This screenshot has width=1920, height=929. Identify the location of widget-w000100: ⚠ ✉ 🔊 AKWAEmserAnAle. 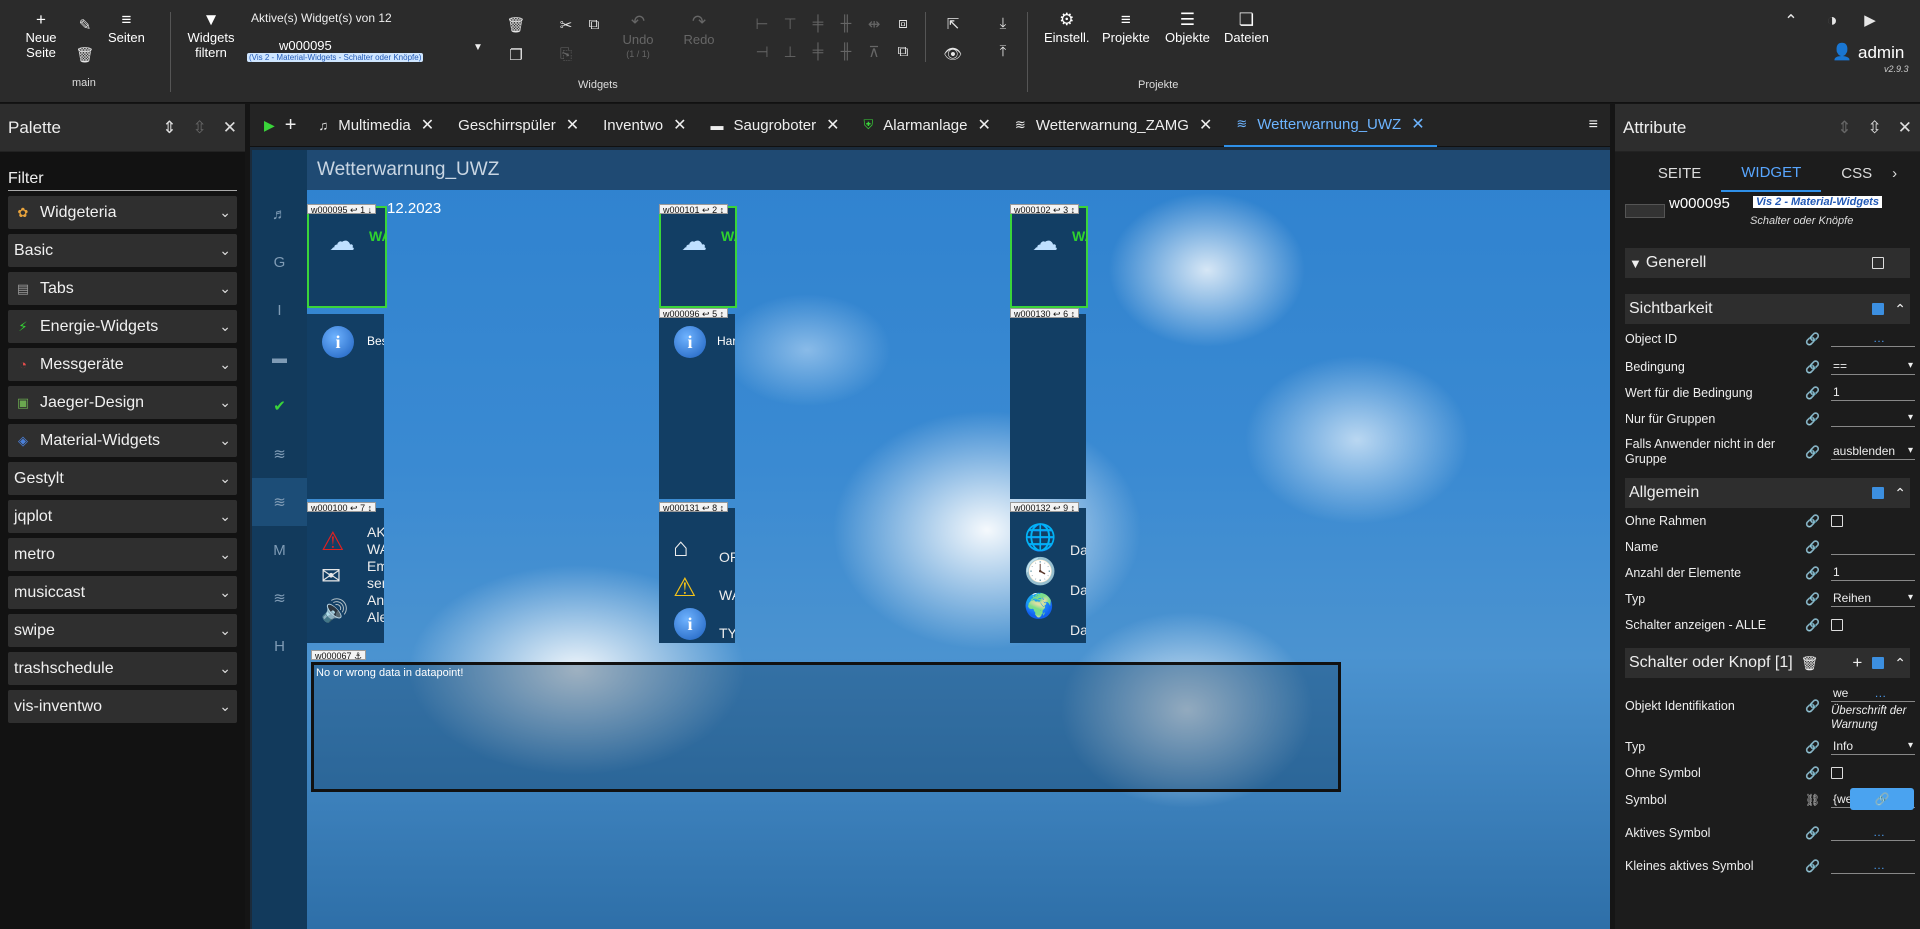
(345, 575).